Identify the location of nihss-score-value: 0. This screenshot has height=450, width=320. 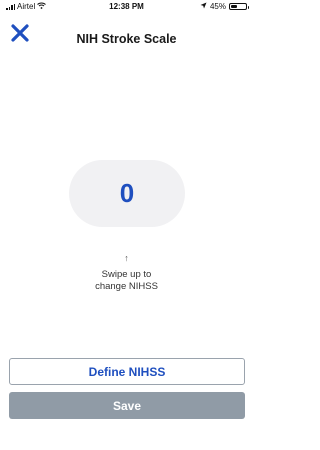
(127, 193).